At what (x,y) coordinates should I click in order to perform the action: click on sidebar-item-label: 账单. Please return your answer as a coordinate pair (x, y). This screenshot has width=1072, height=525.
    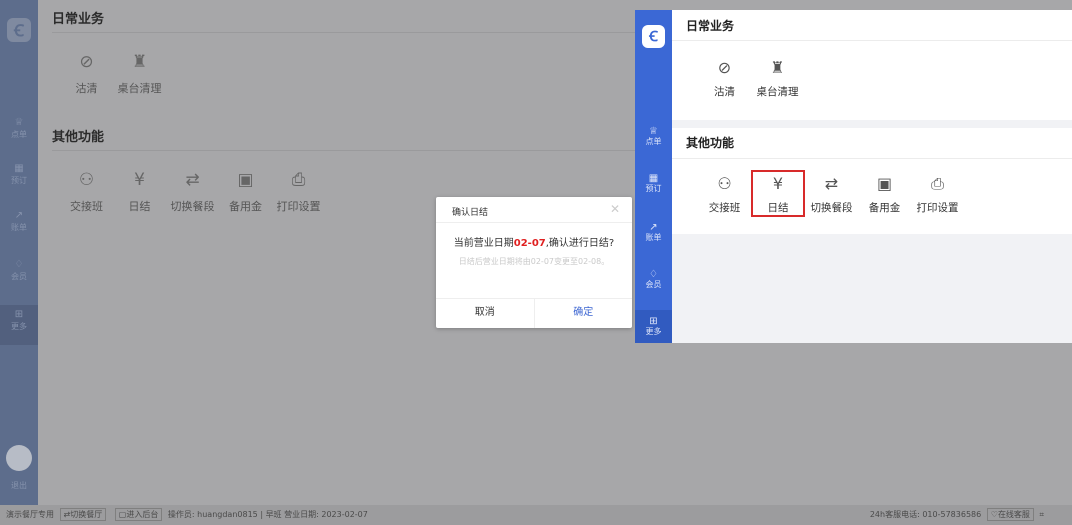
    Looking at the image, I should click on (19, 227).